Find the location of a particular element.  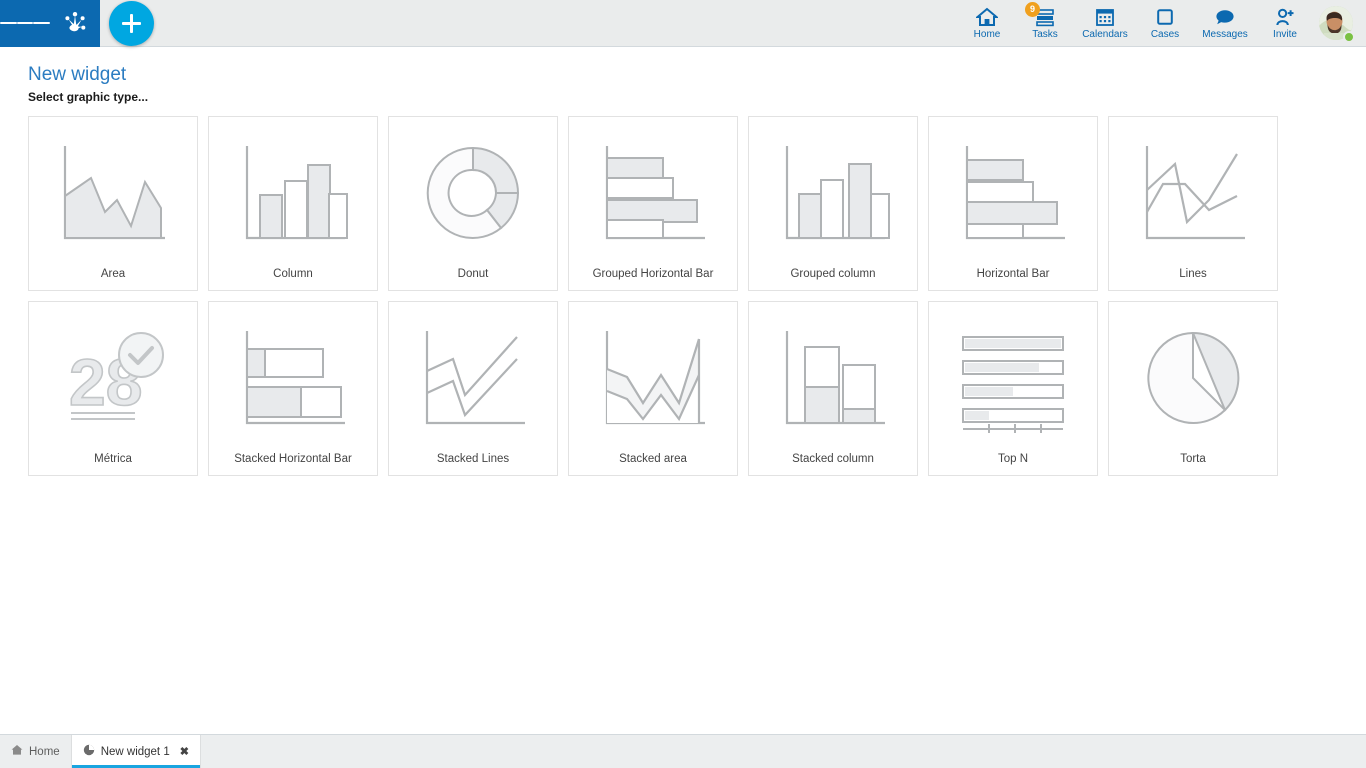

cases-icon is located at coordinates (1165, 17).